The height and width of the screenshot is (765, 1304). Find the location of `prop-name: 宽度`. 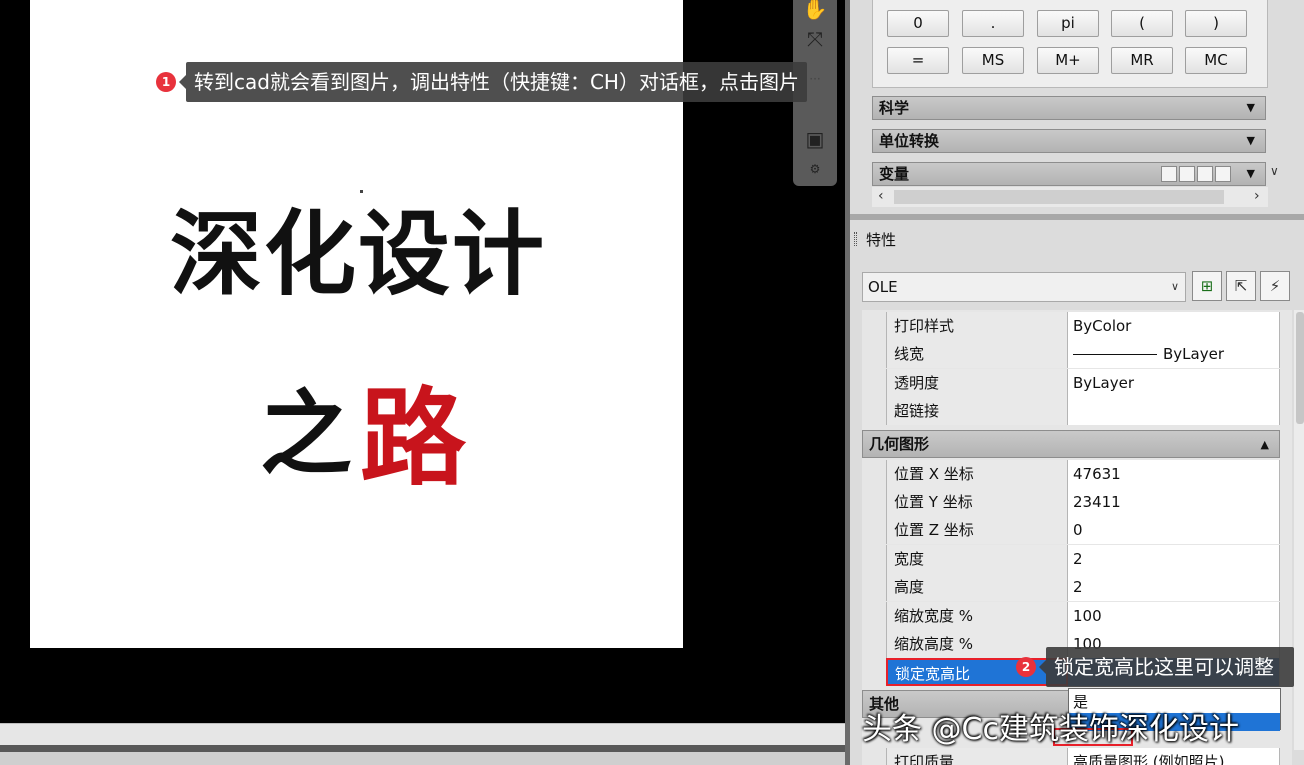

prop-name: 宽度 is located at coordinates (977, 559).